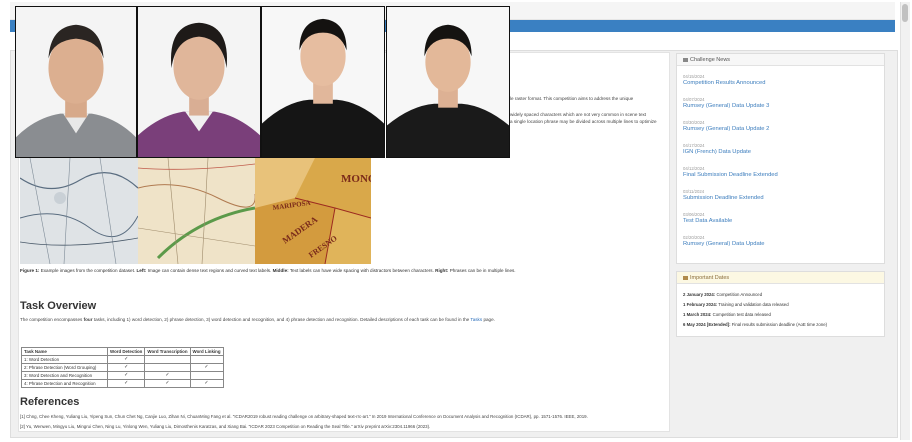  Describe the element at coordinates (780, 60) in the screenshot. I see `challenge-news-header: Challenge News` at that location.